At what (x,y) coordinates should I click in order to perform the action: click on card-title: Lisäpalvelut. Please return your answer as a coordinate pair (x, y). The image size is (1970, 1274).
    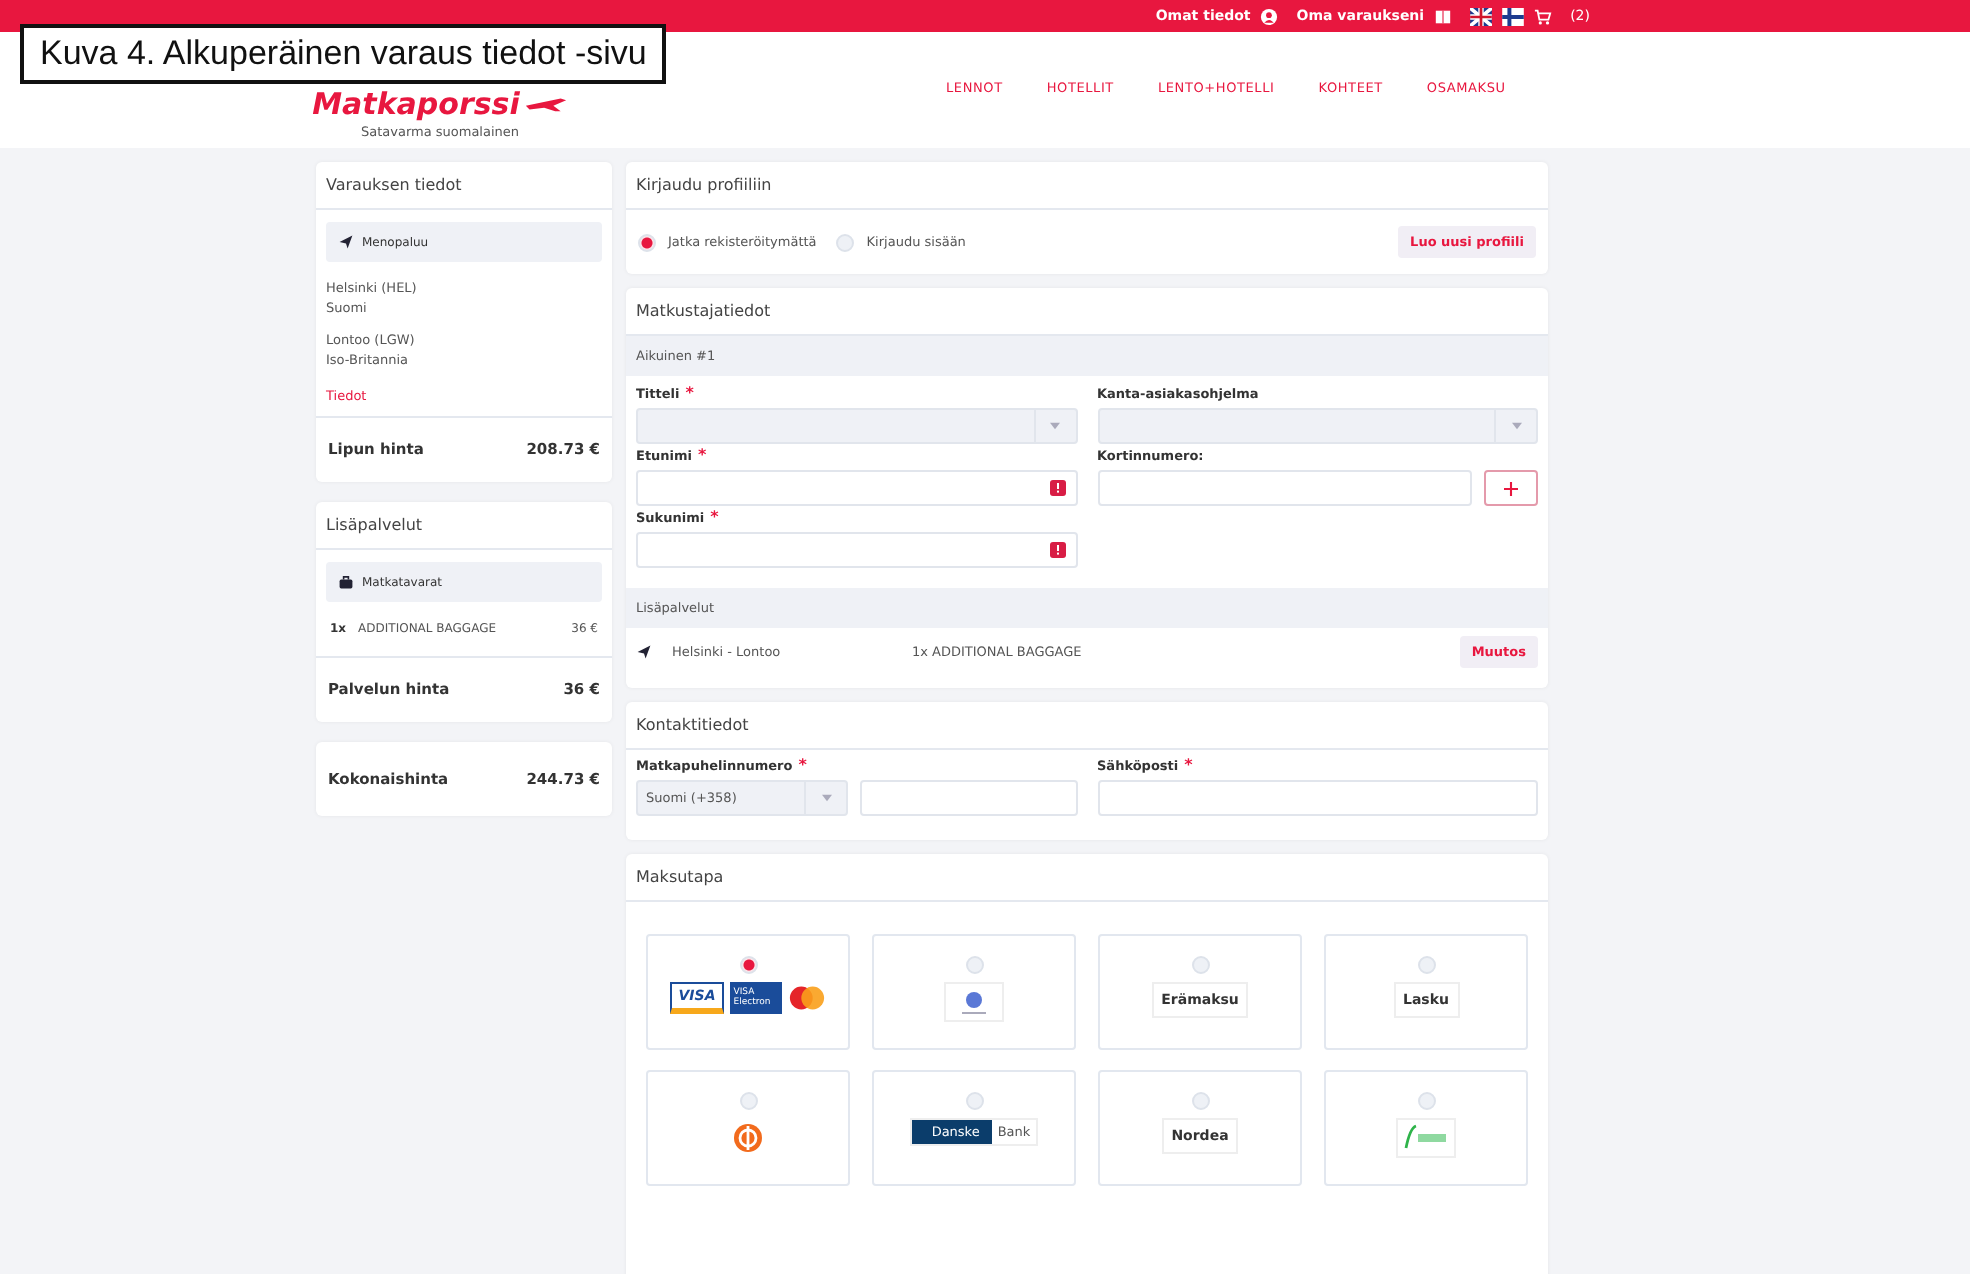
    Looking at the image, I should click on (464, 526).